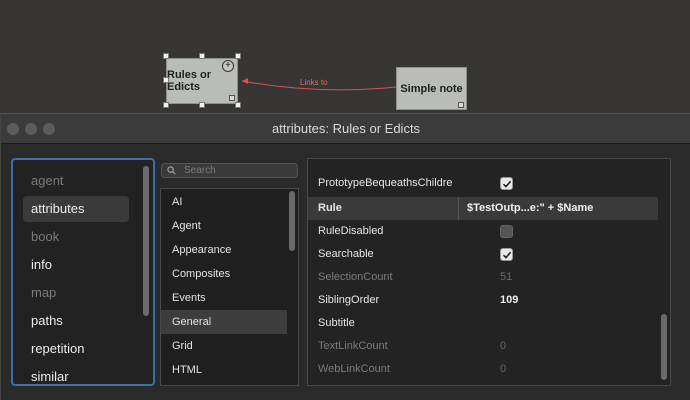 The image size is (690, 400). Describe the element at coordinates (76, 237) in the screenshot. I see `category-item-book: book` at that location.